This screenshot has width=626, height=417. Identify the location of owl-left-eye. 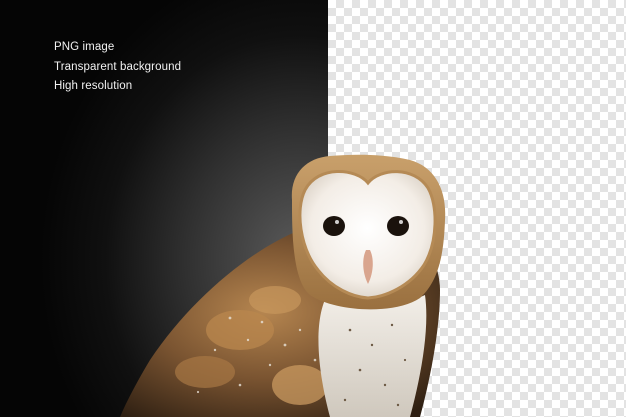
(334, 226).